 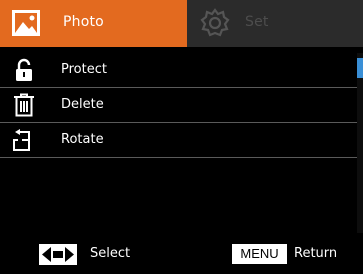 What do you see at coordinates (257, 22) in the screenshot?
I see `tab-set-label: Set` at bounding box center [257, 22].